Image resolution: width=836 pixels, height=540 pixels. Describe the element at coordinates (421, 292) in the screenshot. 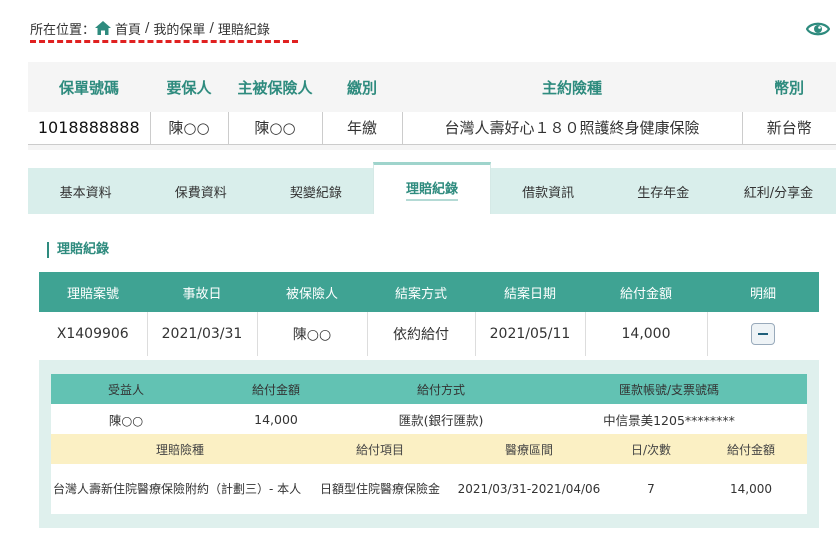

I see `claims-header-closing-method: 結案方式` at that location.